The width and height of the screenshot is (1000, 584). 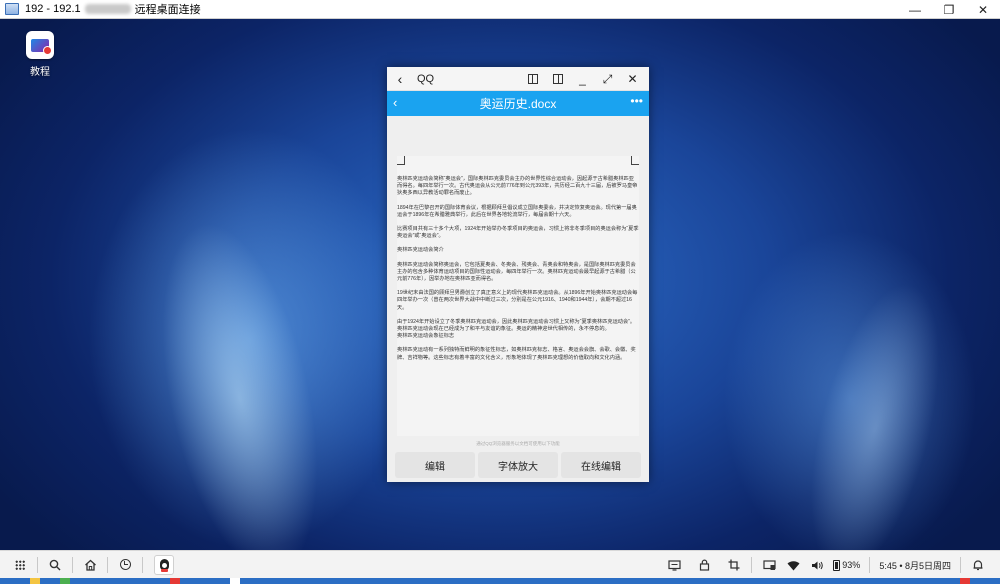 I want to click on doc-more-button: •••, so click(x=636, y=101).